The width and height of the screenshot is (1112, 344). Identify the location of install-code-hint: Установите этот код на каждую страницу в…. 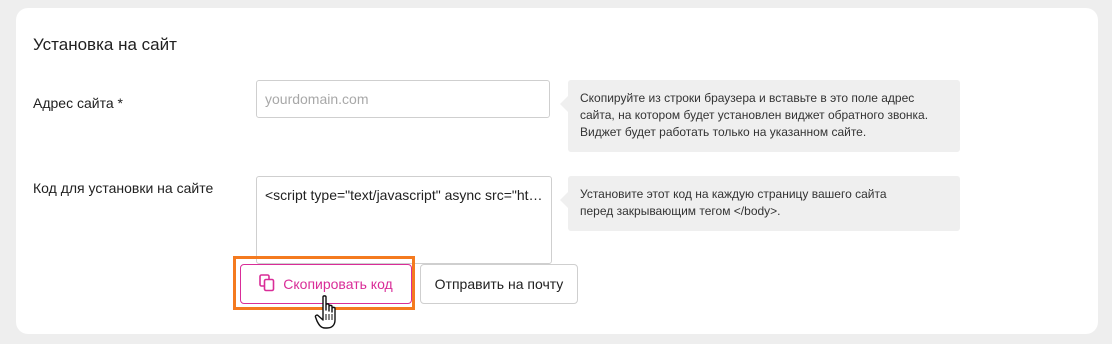
(760, 203).